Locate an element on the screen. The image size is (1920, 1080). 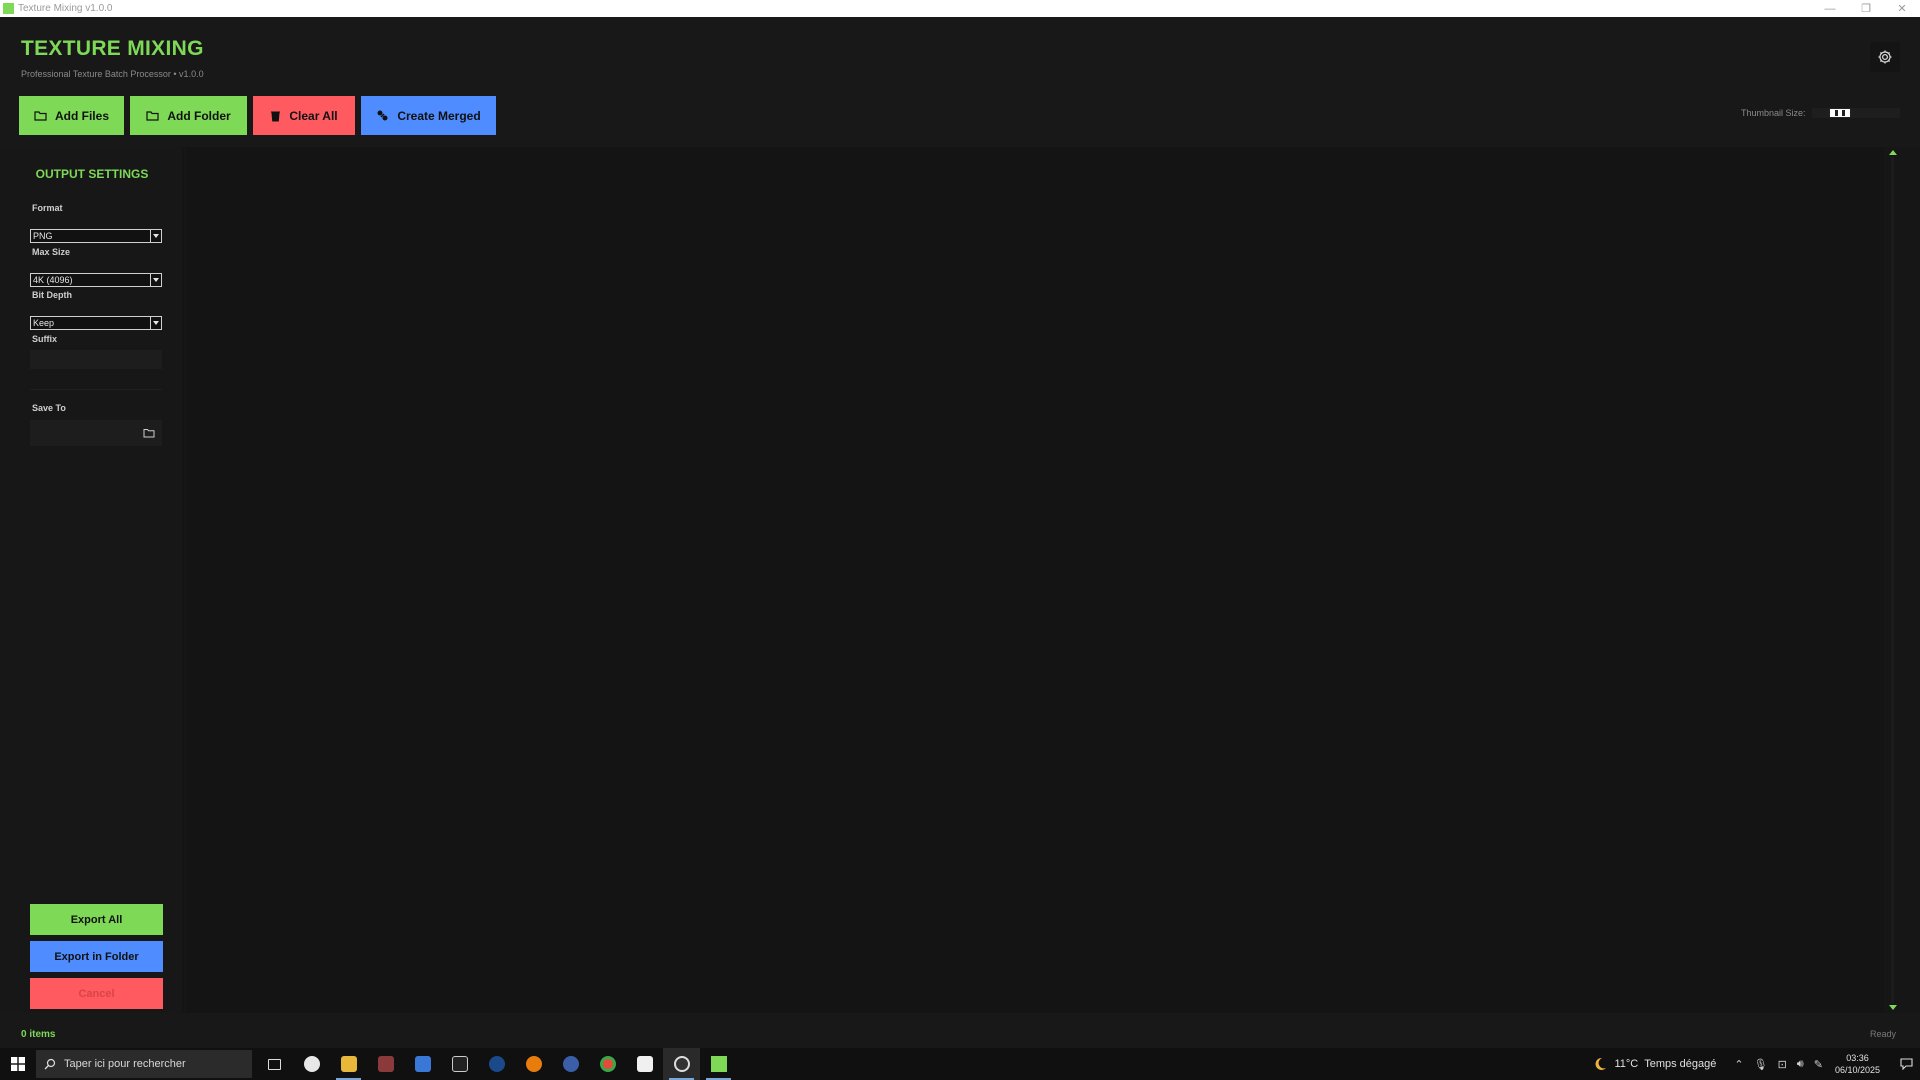
epic-games-icon is located at coordinates (459, 1064).